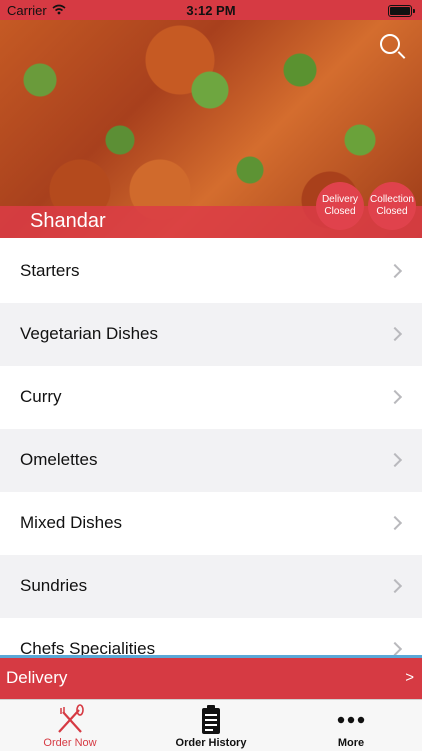 This screenshot has width=422, height=751. Describe the element at coordinates (88, 647) in the screenshot. I see `menu-item-label: Chefs Specialities` at that location.